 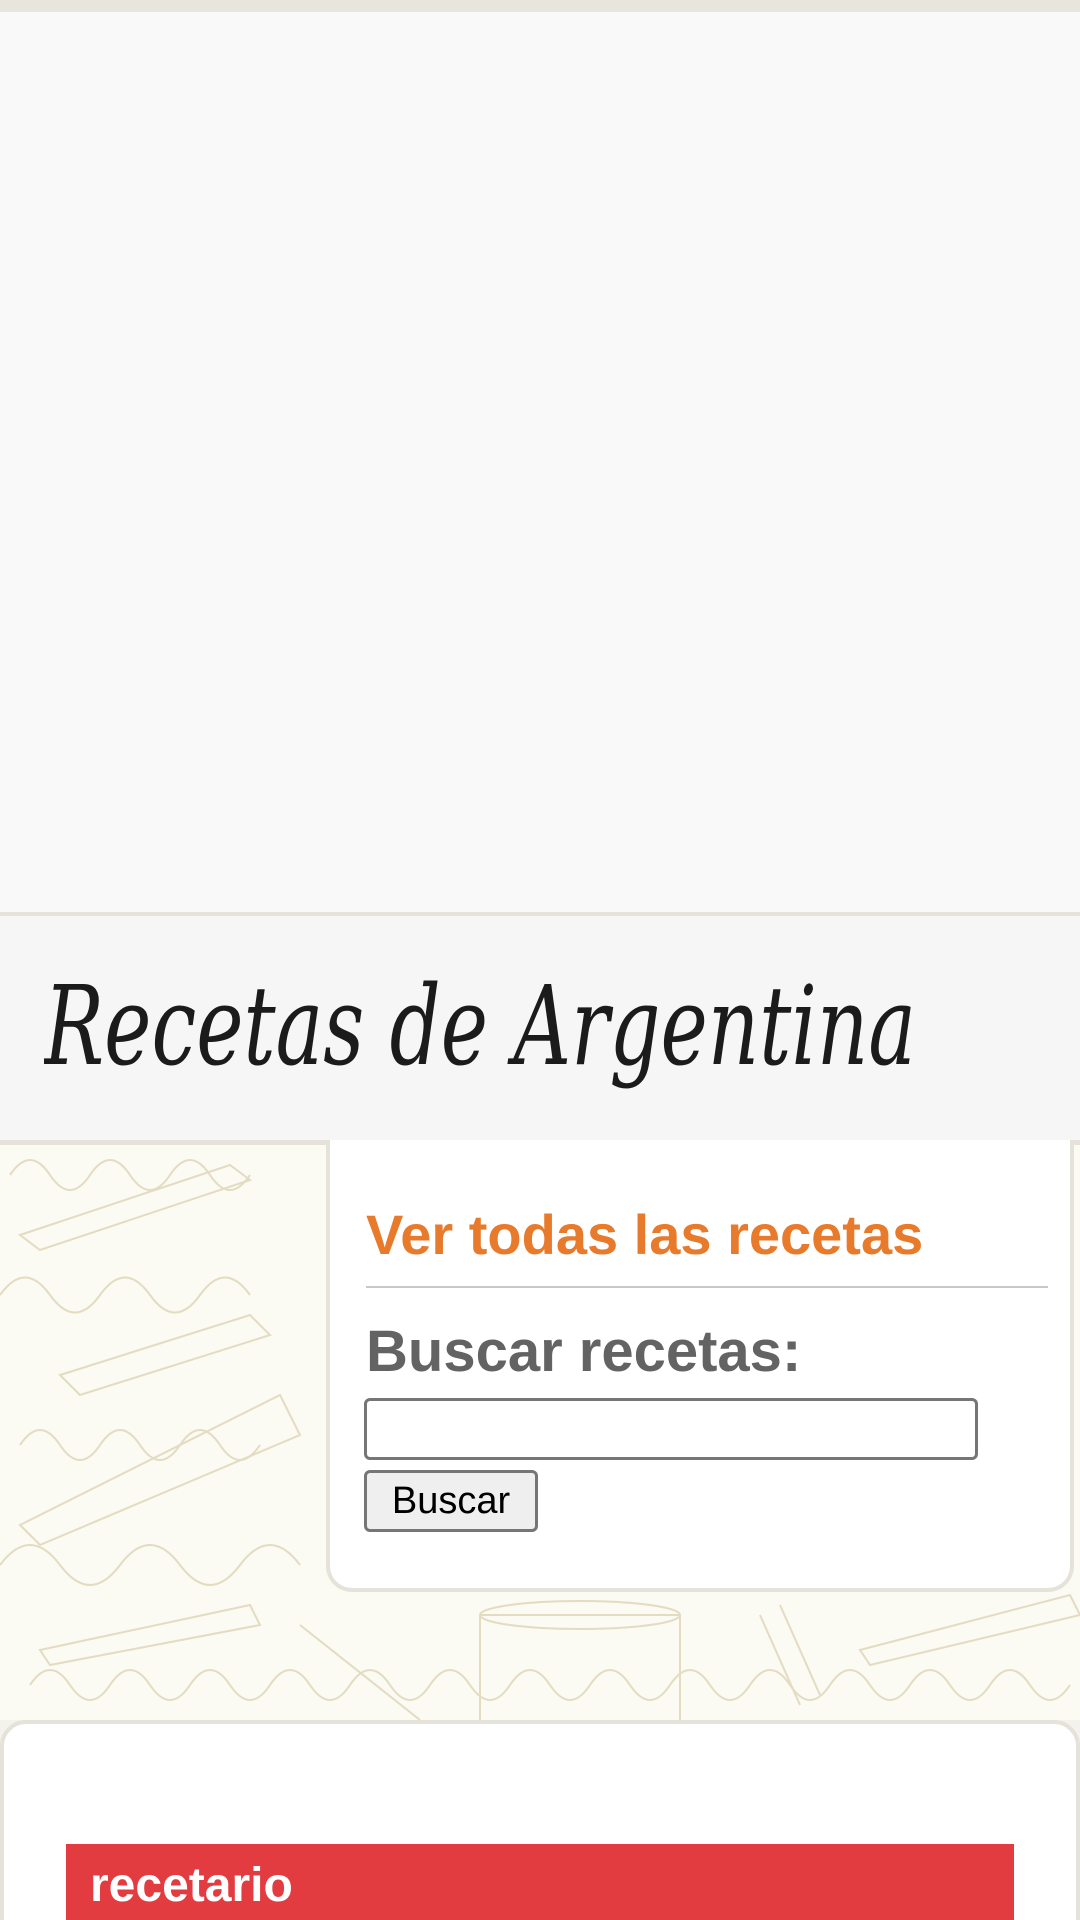 I want to click on site-logo: Recetas de Argentina, so click(x=483, y=1040).